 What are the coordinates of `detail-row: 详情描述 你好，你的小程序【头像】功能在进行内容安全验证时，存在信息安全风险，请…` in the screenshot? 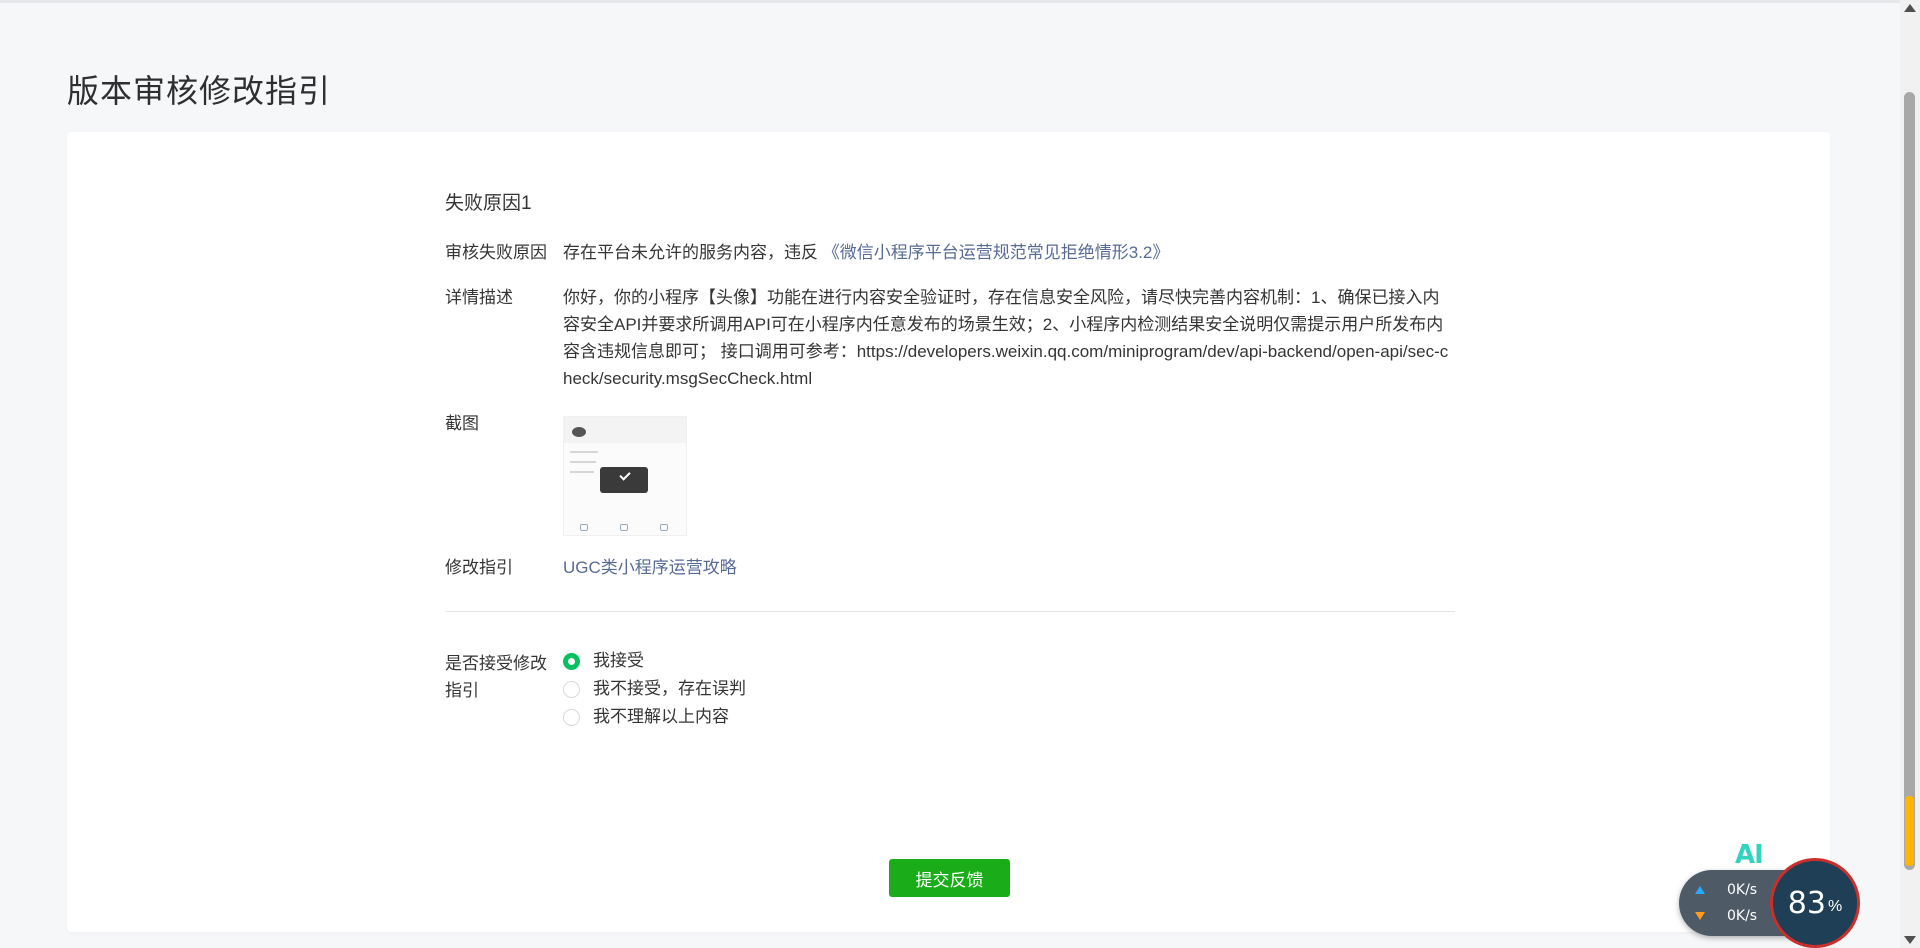 It's located at (950, 338).